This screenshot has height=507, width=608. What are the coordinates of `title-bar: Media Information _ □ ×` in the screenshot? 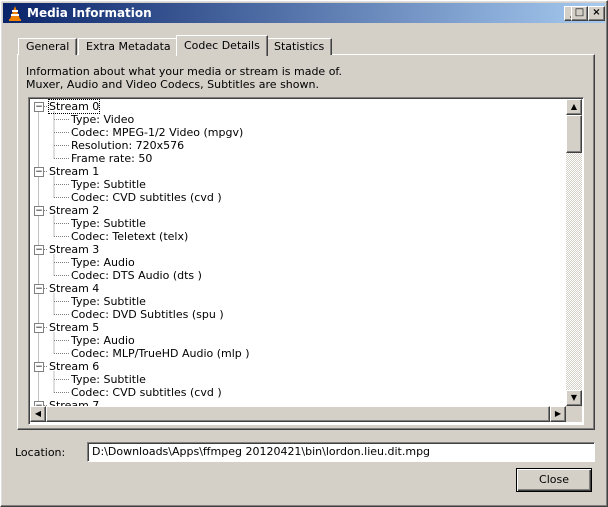 It's located at (304, 13).